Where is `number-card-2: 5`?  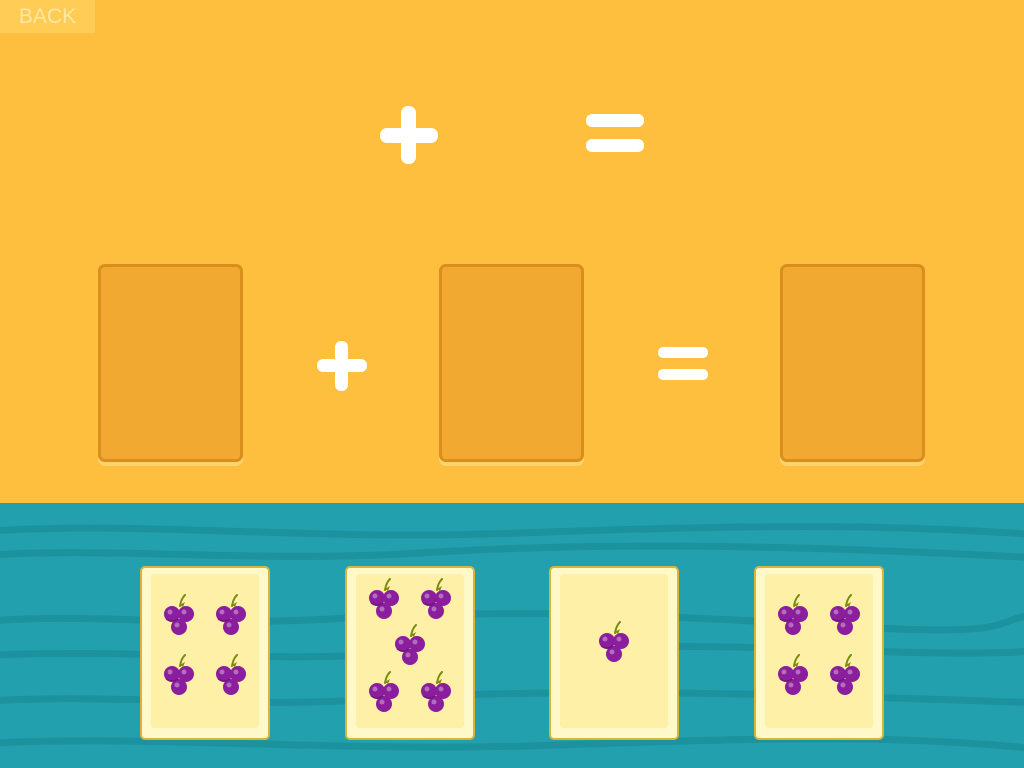
number-card-2: 5 is located at coordinates (410, 653).